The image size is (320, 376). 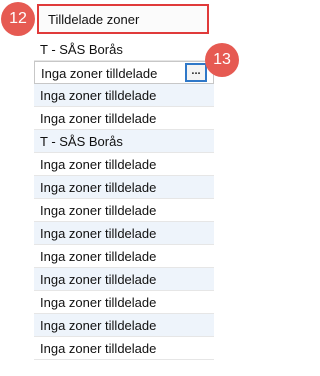 I want to click on callout-badge-12: 12, so click(x=18, y=19).